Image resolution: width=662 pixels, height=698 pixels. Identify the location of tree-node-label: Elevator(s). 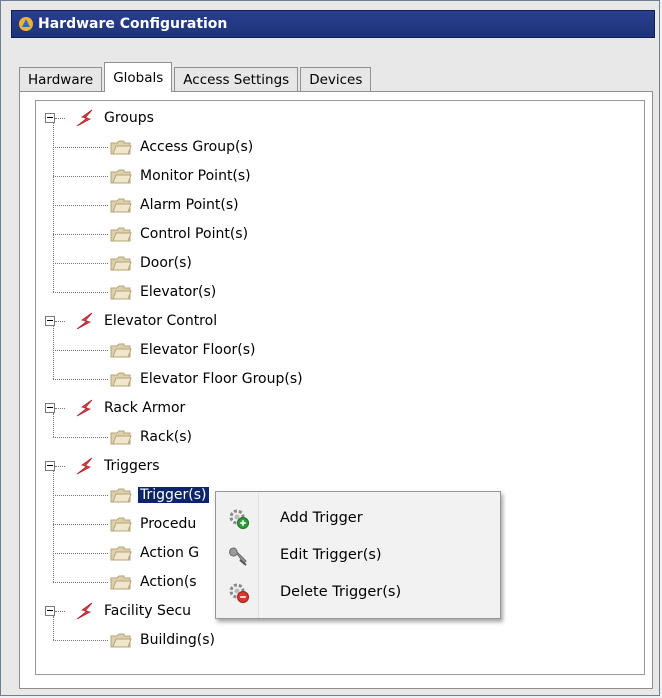
(178, 291).